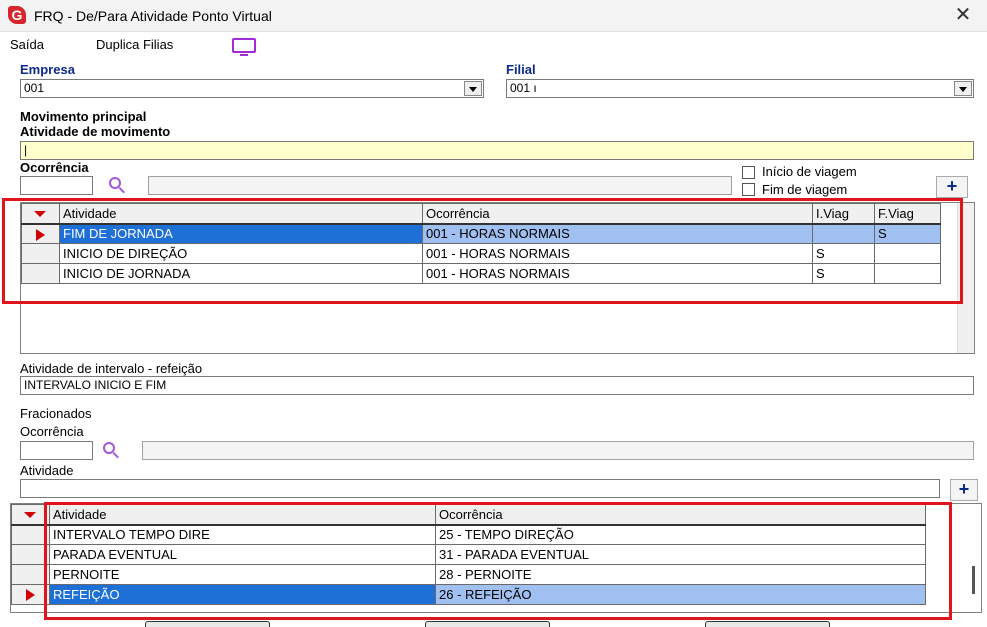  What do you see at coordinates (241, 273) in the screenshot?
I see `cell-atividade: INICIO DE JORNADA` at bounding box center [241, 273].